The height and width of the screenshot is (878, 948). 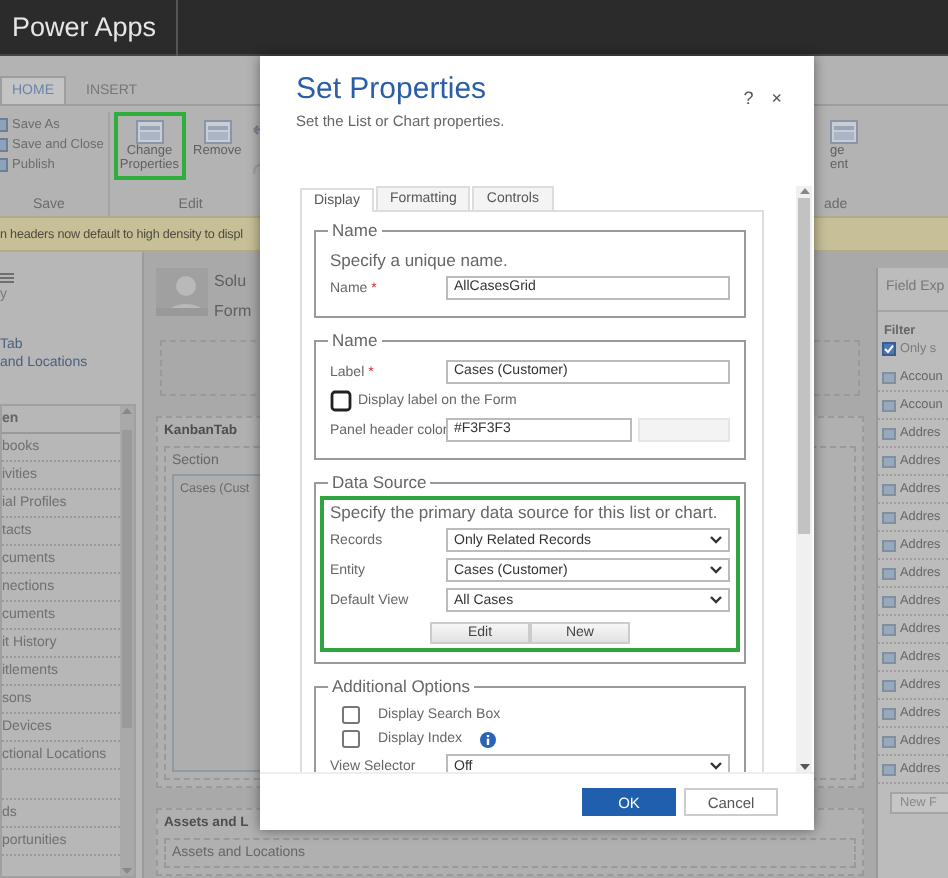 I want to click on color-swatch, so click(x=684, y=430).